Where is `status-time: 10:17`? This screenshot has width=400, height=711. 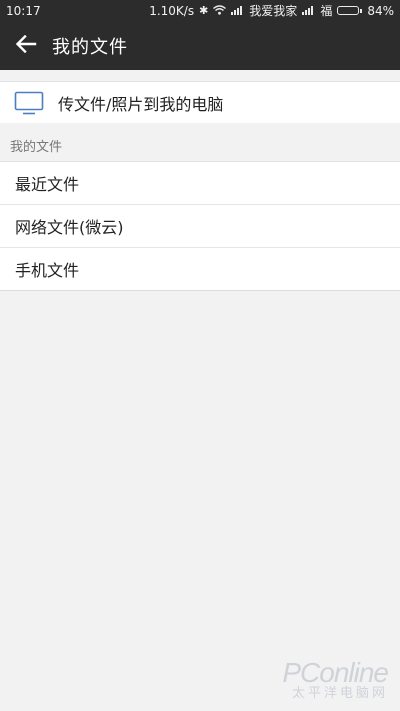 status-time: 10:17 is located at coordinates (23, 10).